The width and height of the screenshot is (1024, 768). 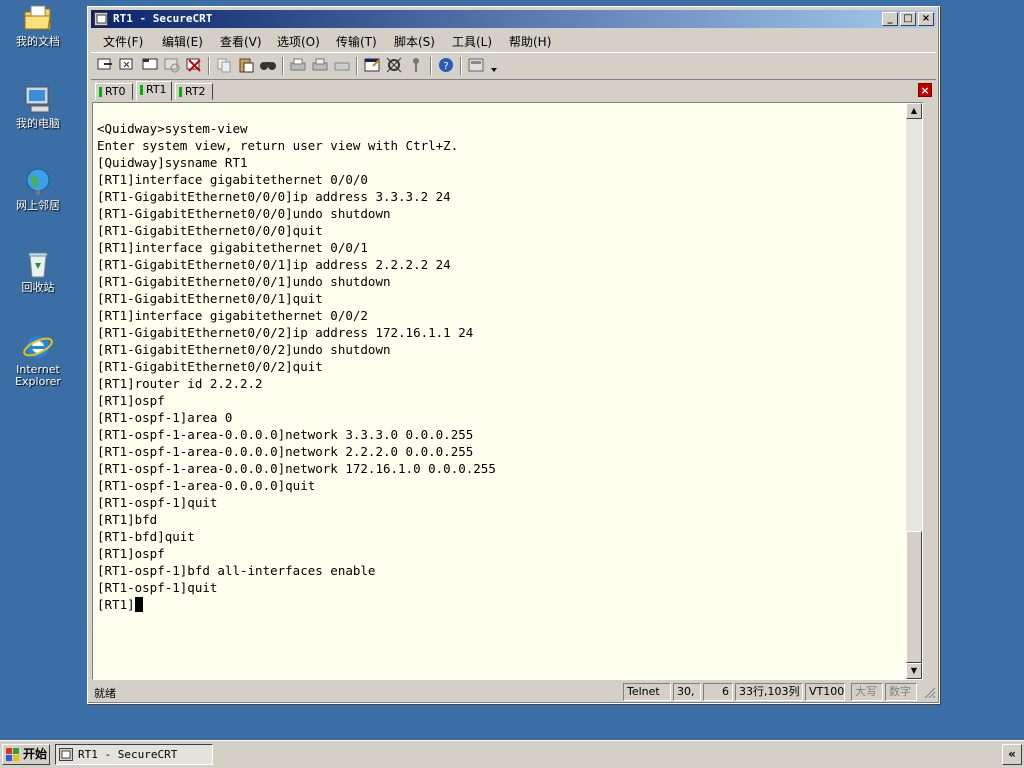 I want to click on menu-tools: 工具(L), so click(x=472, y=41).